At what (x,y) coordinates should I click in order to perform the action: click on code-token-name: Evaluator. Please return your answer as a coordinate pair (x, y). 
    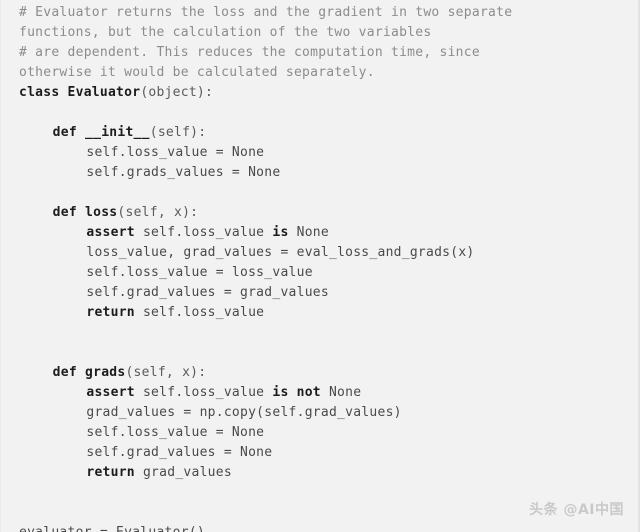
    Looking at the image, I should click on (104, 92).